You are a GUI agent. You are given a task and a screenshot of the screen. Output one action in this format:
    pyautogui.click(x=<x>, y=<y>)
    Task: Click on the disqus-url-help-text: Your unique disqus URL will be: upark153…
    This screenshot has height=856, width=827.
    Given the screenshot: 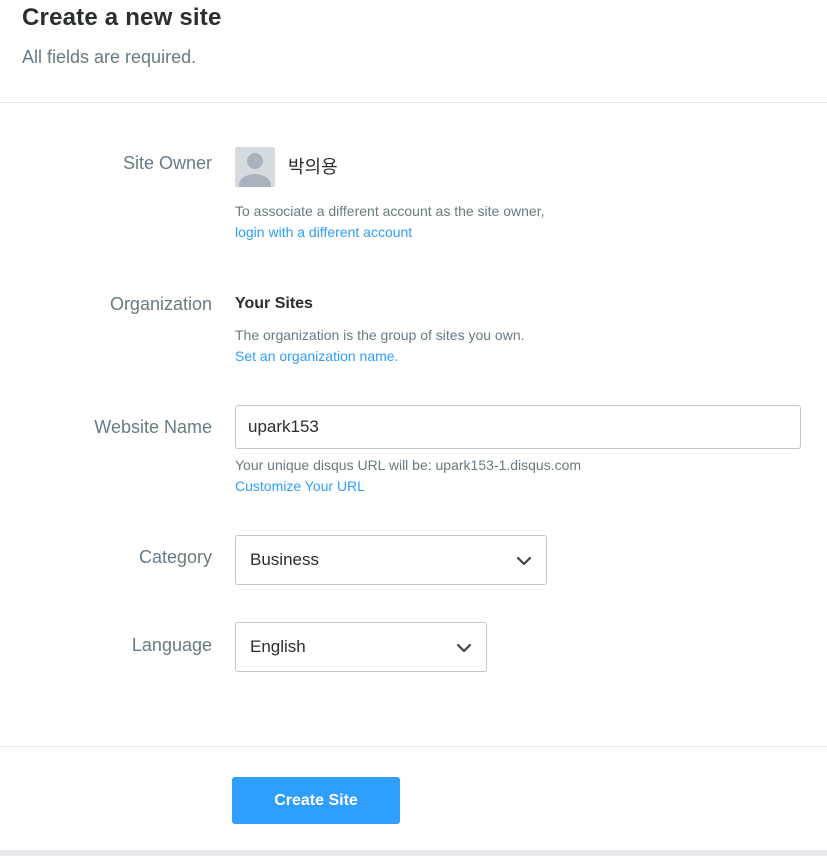 What is the action you would take?
    pyautogui.click(x=408, y=465)
    